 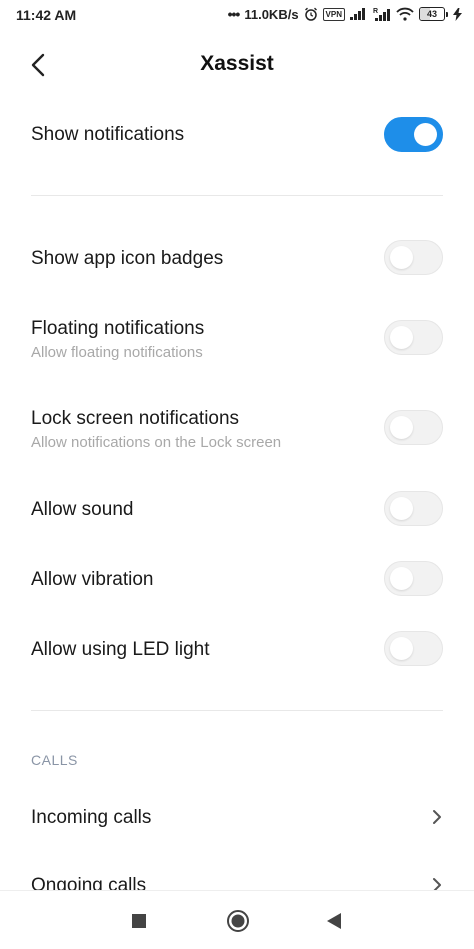 What do you see at coordinates (413, 257) in the screenshot?
I see `app-icon-badges-toggle` at bounding box center [413, 257].